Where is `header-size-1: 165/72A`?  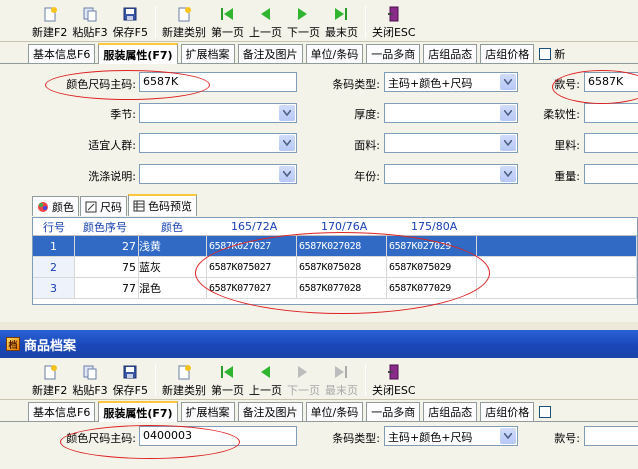
header-size-1: 165/72A is located at coordinates (254, 226).